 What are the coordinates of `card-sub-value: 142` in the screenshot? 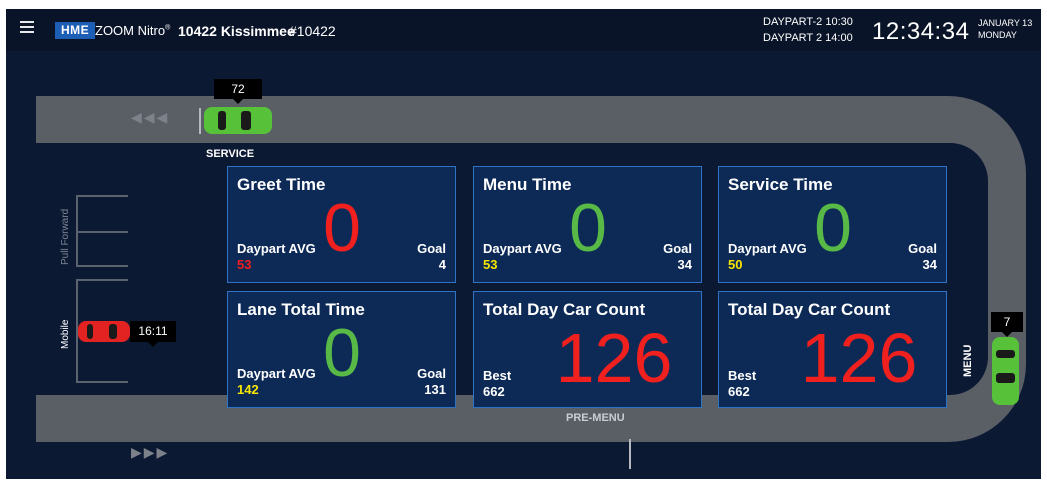 It's located at (248, 389).